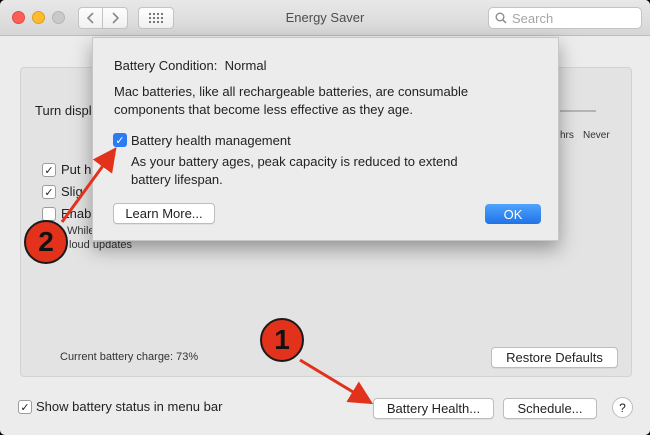  What do you see at coordinates (46, 242) in the screenshot?
I see `annotation-badge-2: 2` at bounding box center [46, 242].